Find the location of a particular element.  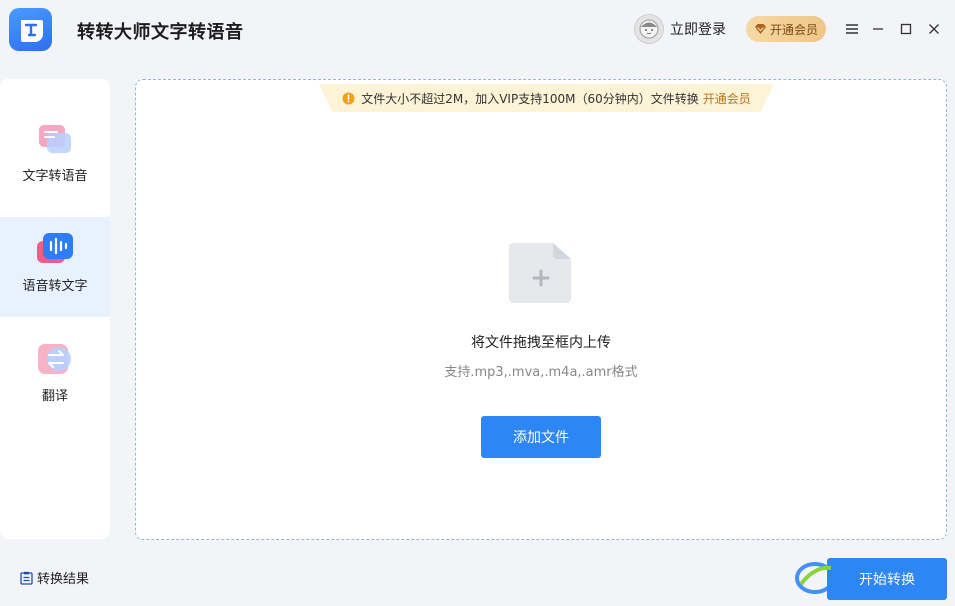

diamond-icon is located at coordinates (760, 29).